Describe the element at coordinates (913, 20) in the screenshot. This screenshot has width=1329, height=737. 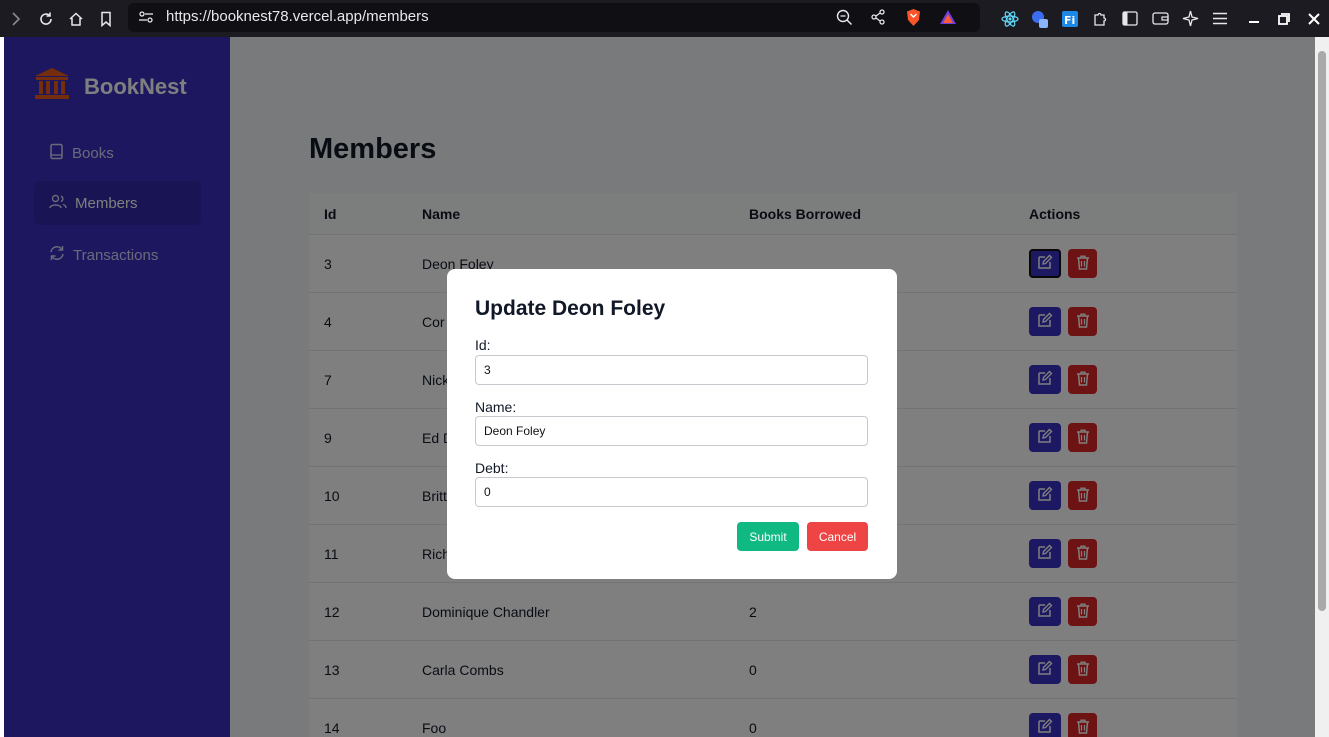
I see `brave-shield-icon` at that location.